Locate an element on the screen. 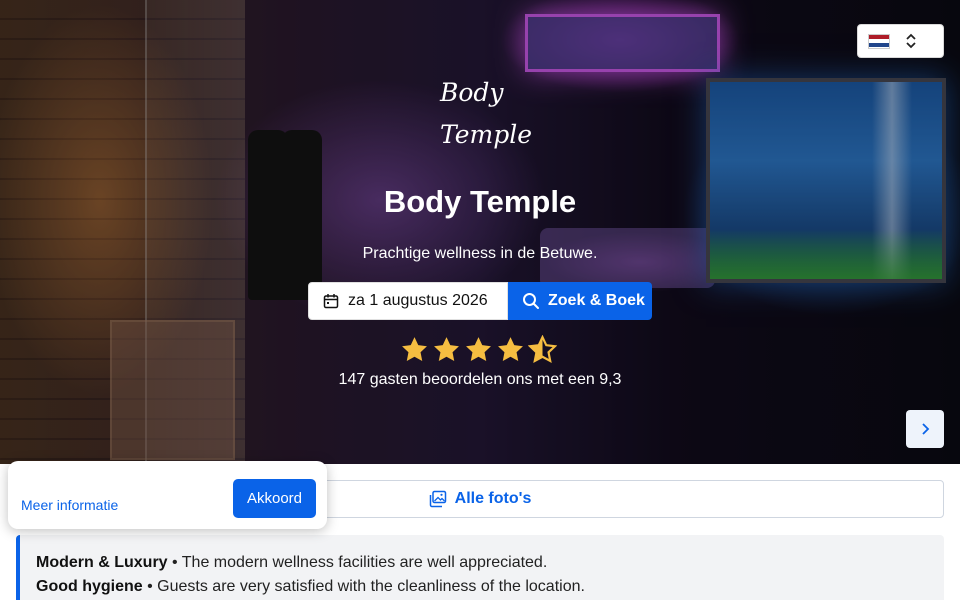 The width and height of the screenshot is (960, 600). highlight-title: Modern & Luxury is located at coordinates (102, 562).